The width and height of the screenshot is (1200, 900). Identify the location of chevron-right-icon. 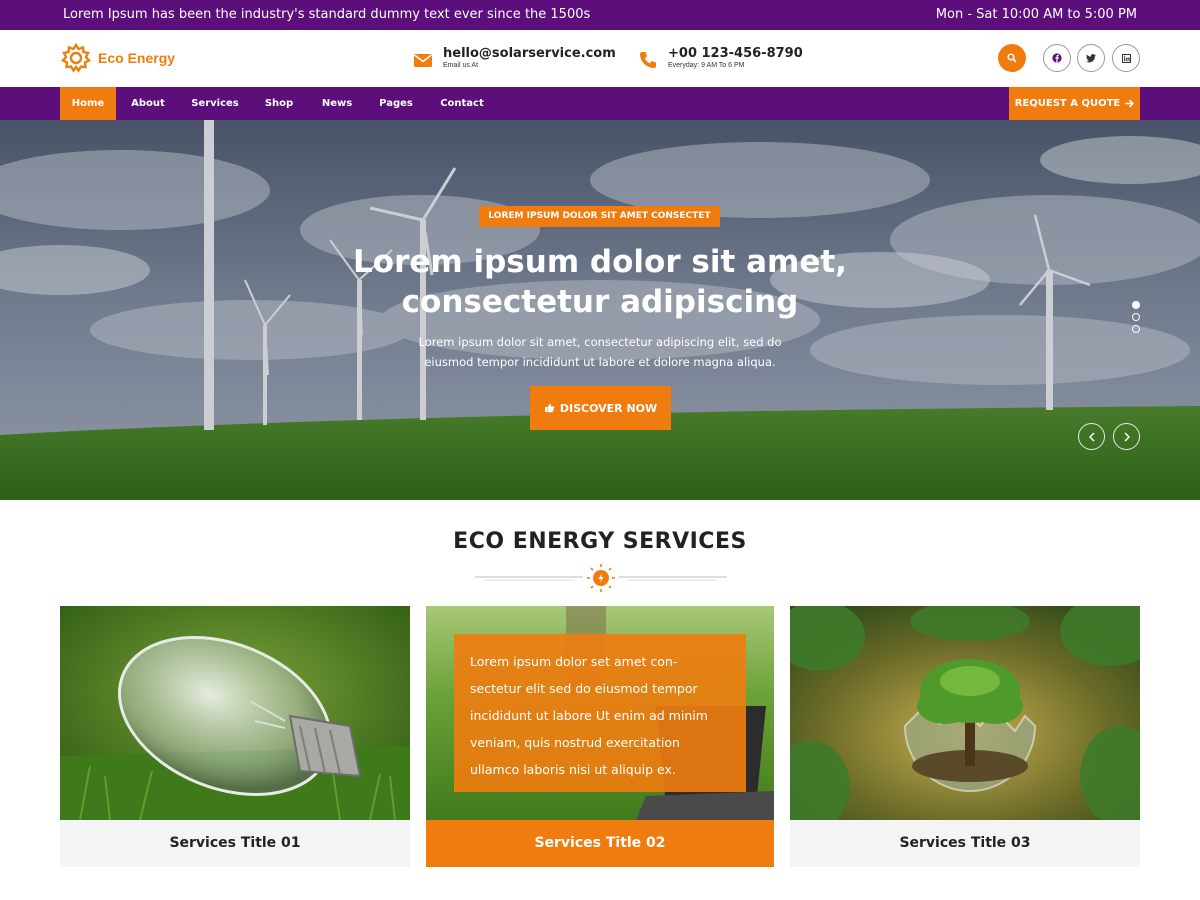
(1126, 436).